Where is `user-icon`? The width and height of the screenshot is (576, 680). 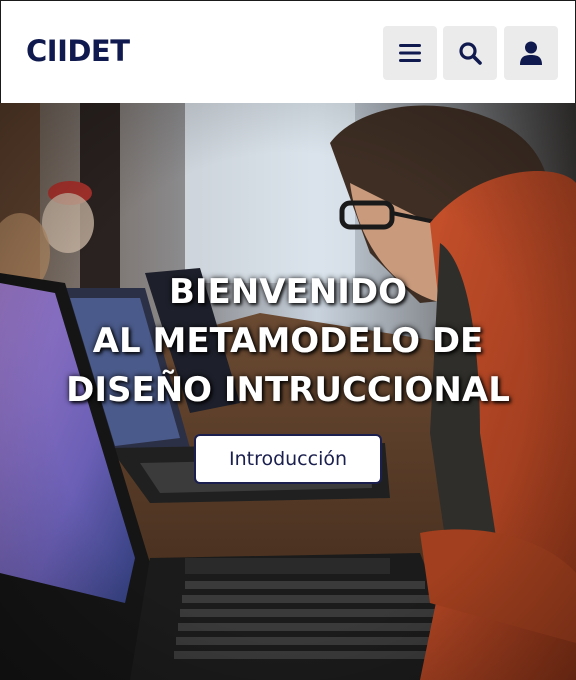 user-icon is located at coordinates (531, 53).